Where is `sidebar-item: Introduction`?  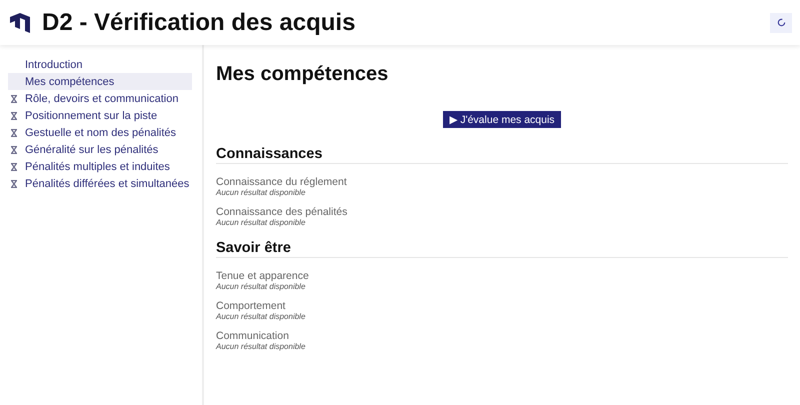
sidebar-item: Introduction is located at coordinates (100, 64).